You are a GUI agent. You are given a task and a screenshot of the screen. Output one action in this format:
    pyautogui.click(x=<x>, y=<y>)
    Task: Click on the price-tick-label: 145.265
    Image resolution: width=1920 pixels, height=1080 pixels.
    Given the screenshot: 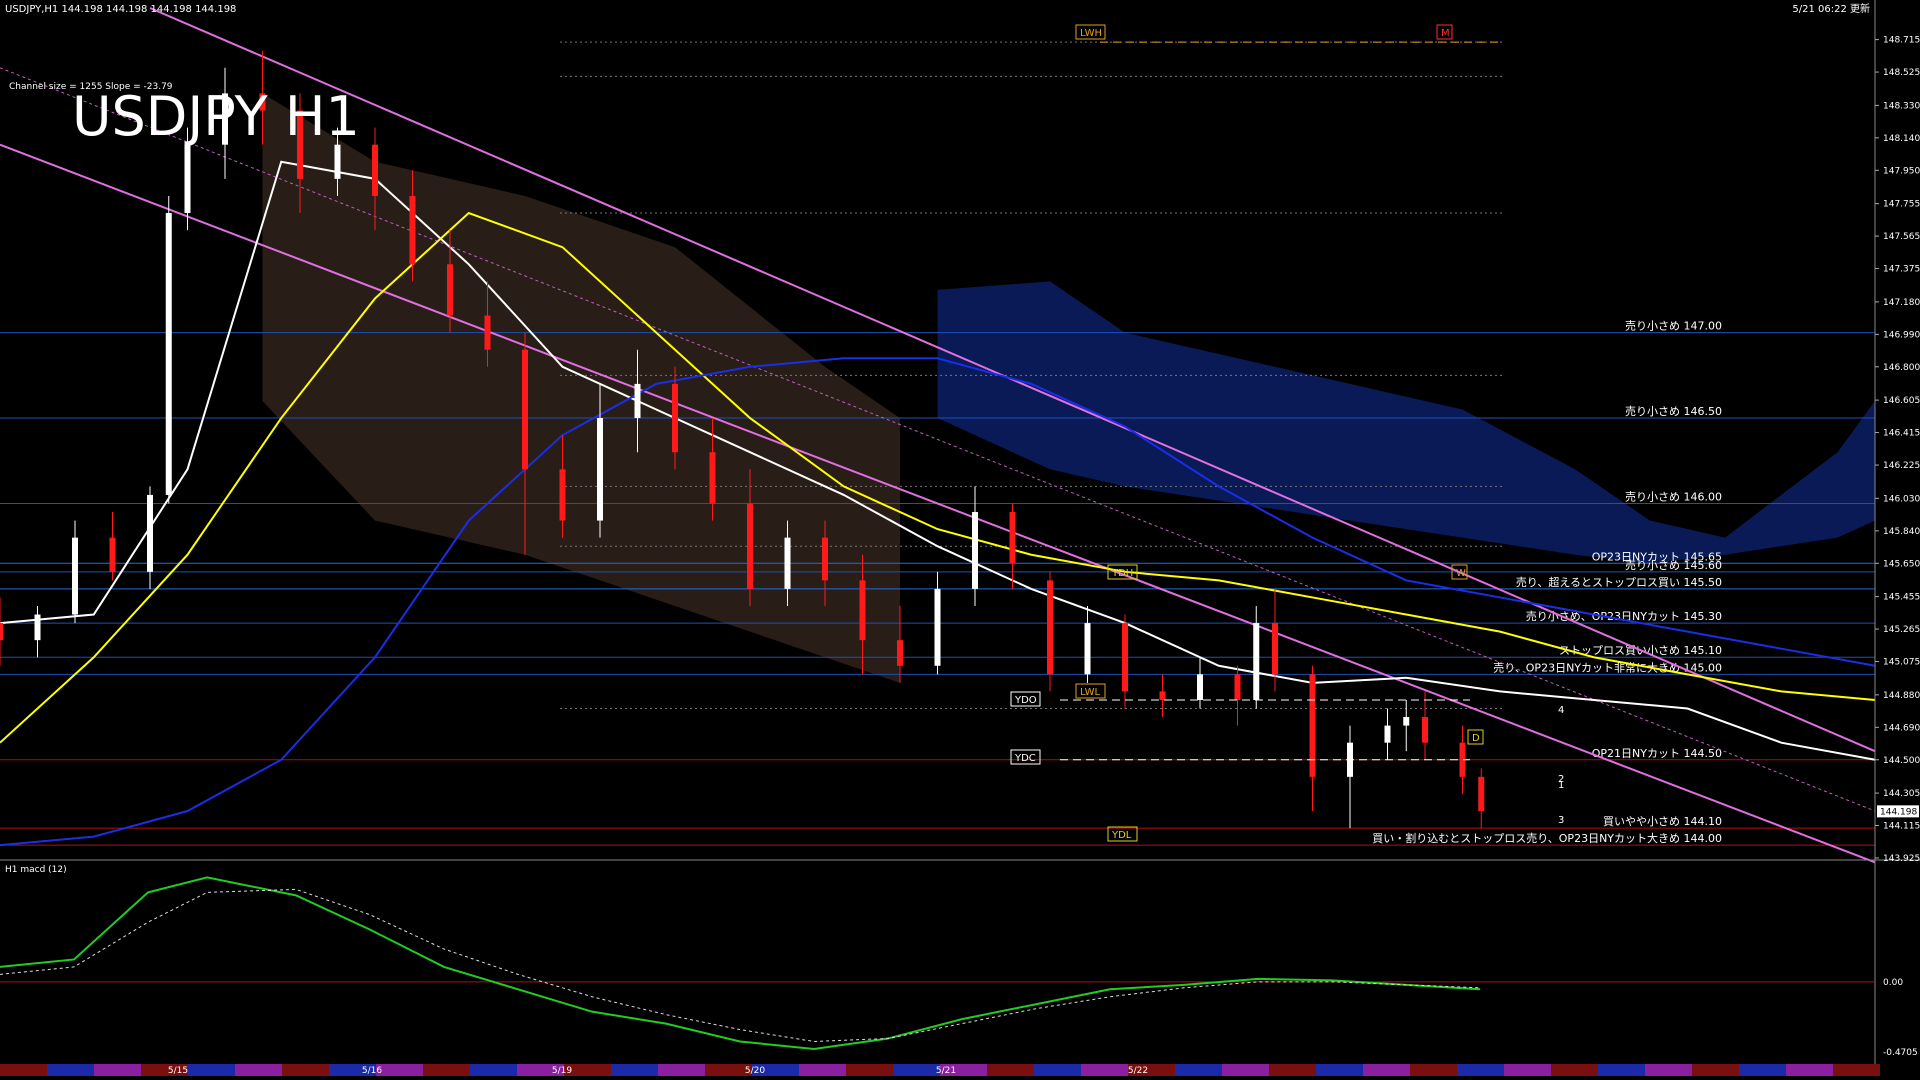 What is the action you would take?
    pyautogui.click(x=1901, y=630)
    